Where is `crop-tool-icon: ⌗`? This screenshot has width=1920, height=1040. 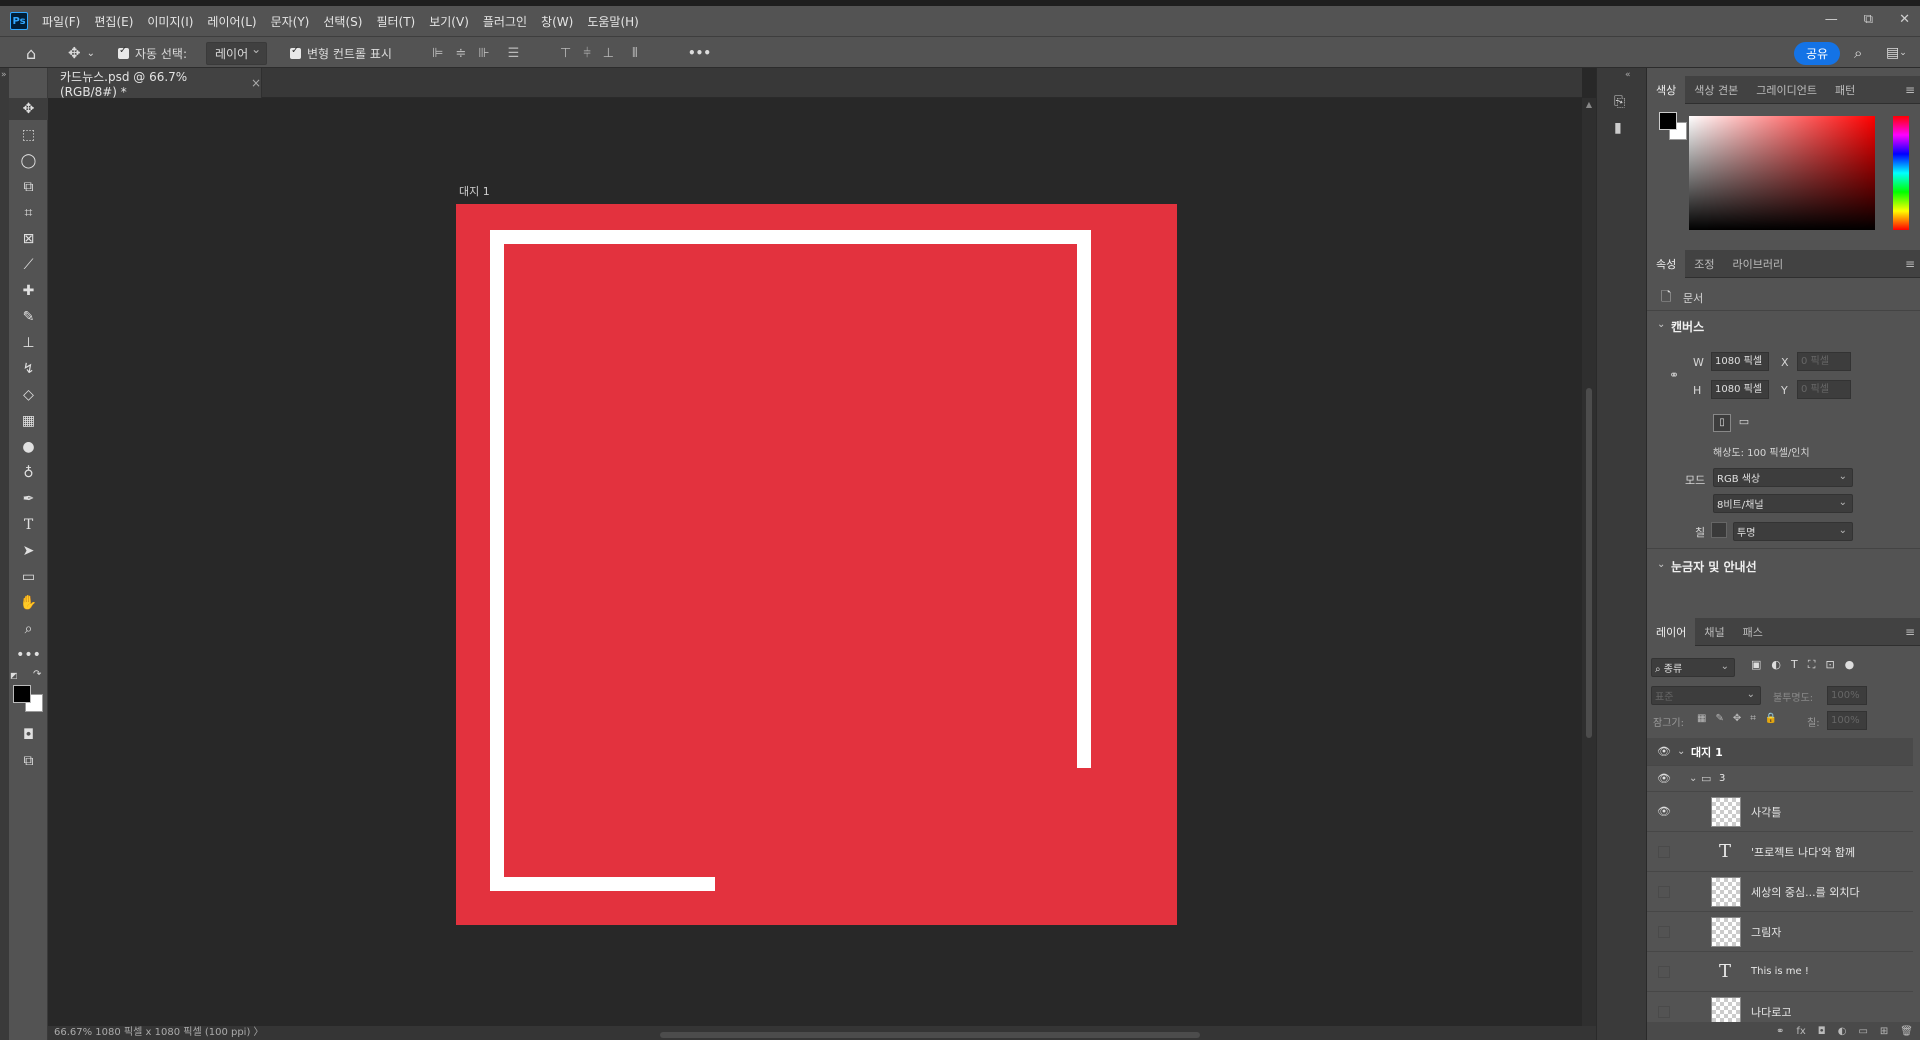
crop-tool-icon: ⌗ is located at coordinates (28, 213).